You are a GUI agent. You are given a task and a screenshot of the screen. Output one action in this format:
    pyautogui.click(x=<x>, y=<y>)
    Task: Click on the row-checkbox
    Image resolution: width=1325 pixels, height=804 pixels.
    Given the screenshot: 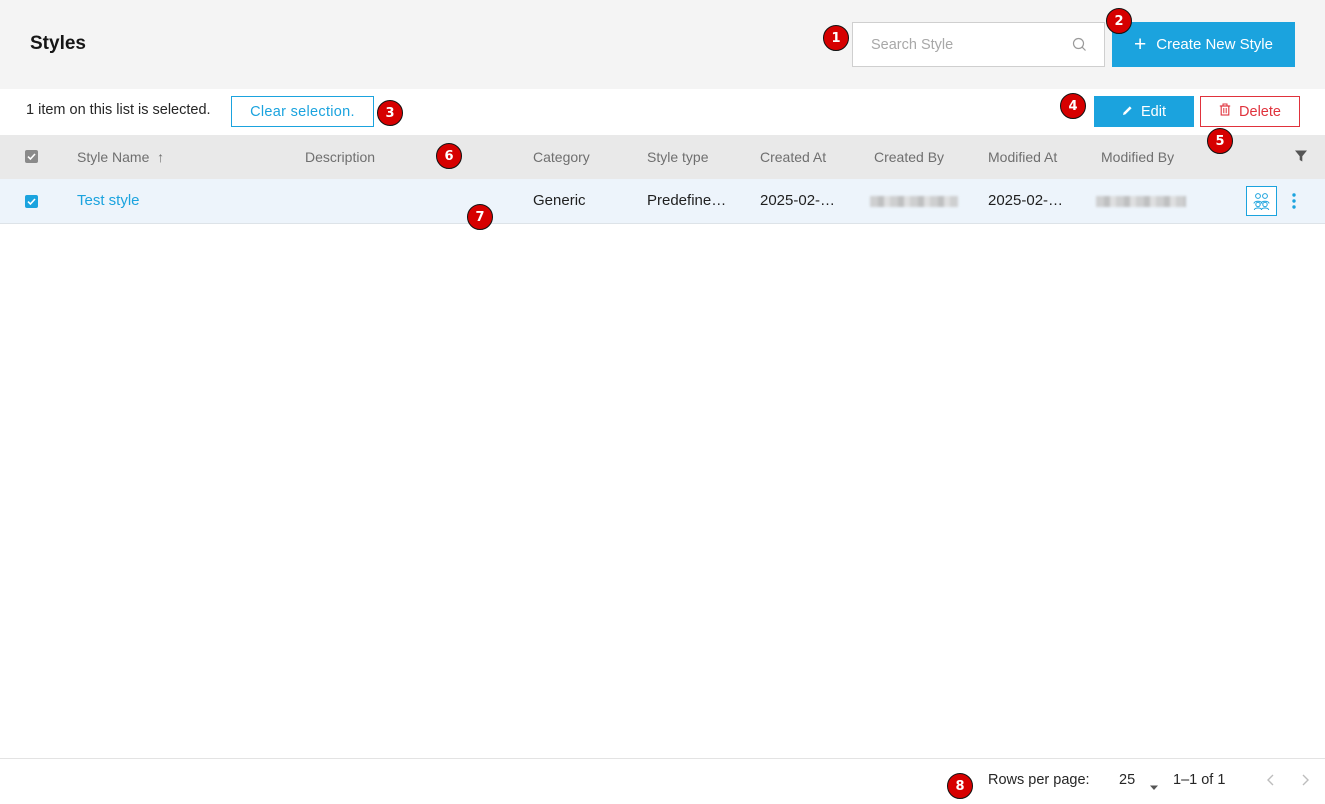 What is the action you would take?
    pyautogui.click(x=31, y=201)
    